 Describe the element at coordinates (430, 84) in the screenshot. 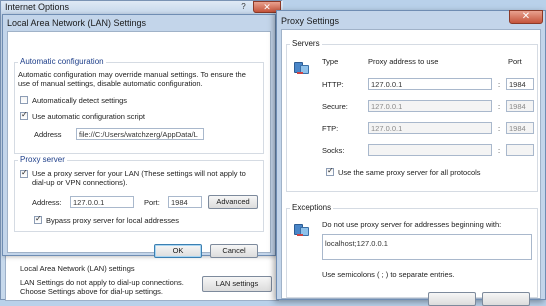

I see `http-address-field: 127.0.0.1` at that location.